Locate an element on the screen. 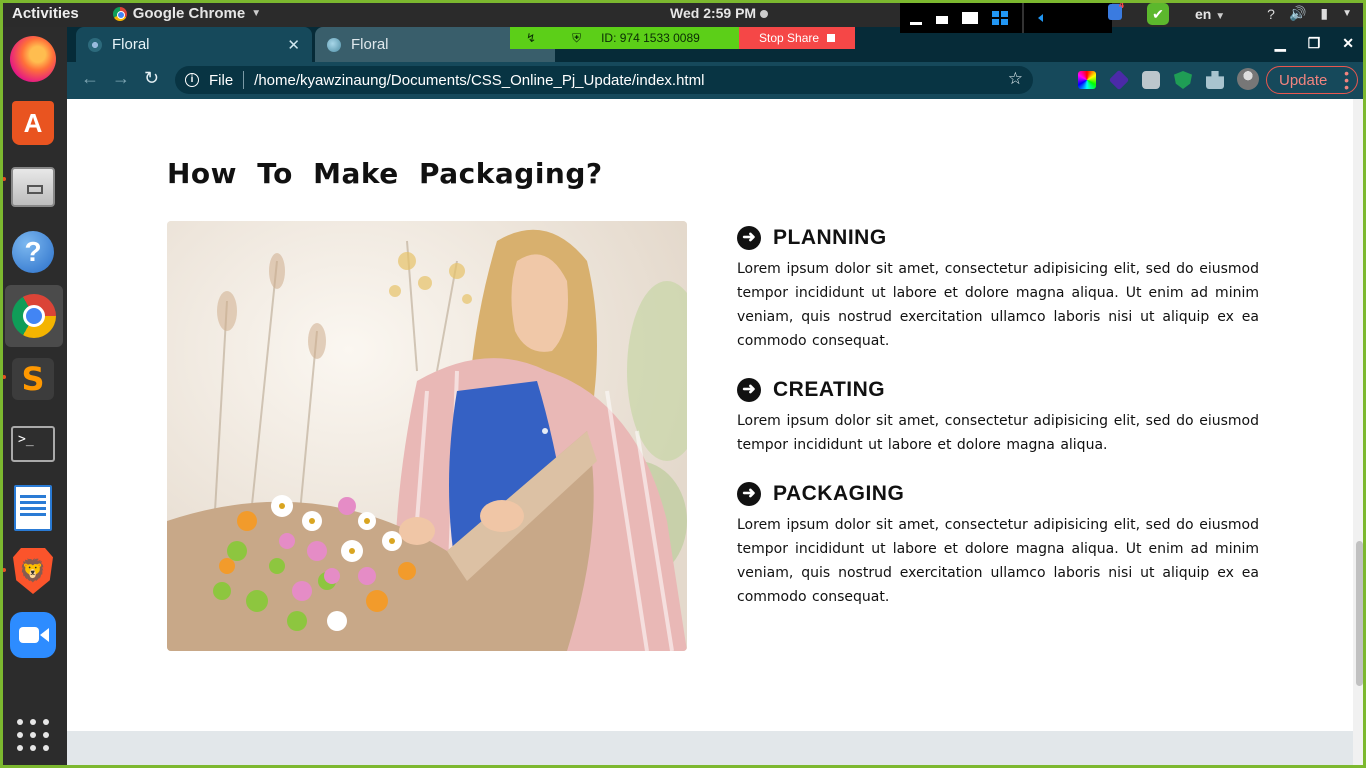  share-status: ↯ ⛨ ID: 974 1533 0089 is located at coordinates (624, 38).